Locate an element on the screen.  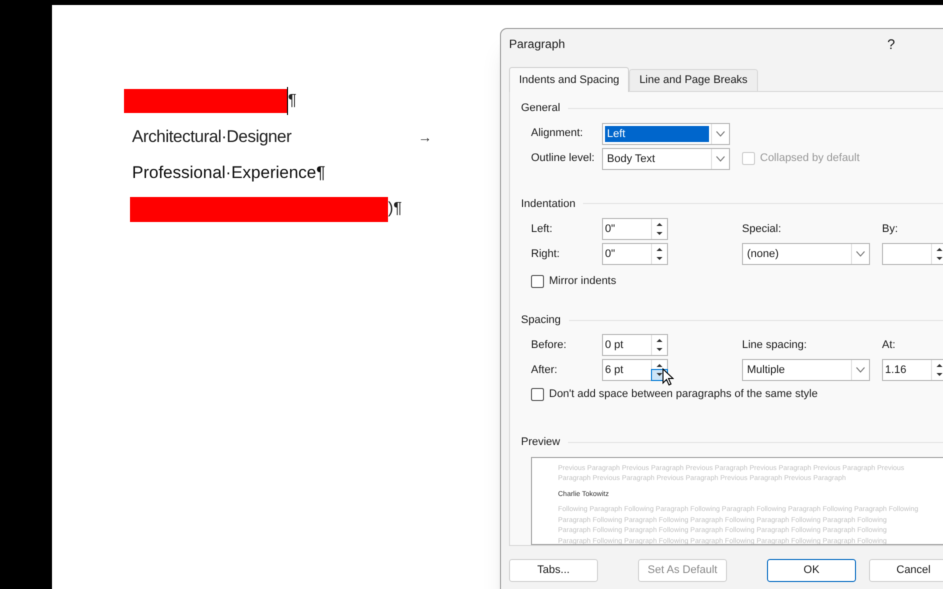
dropdown-value: (none) is located at coordinates (763, 254).